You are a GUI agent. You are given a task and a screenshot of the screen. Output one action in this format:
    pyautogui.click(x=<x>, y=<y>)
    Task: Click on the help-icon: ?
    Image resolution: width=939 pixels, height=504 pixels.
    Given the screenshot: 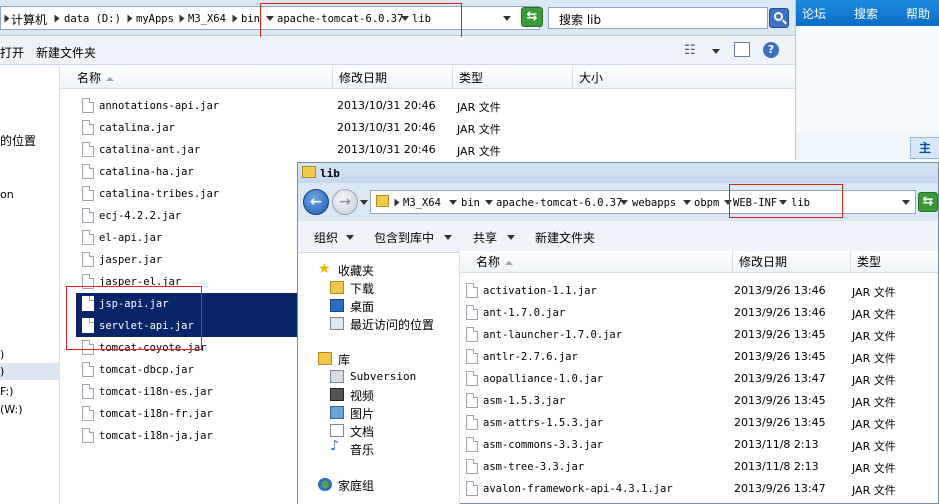 What is the action you would take?
    pyautogui.click(x=771, y=50)
    